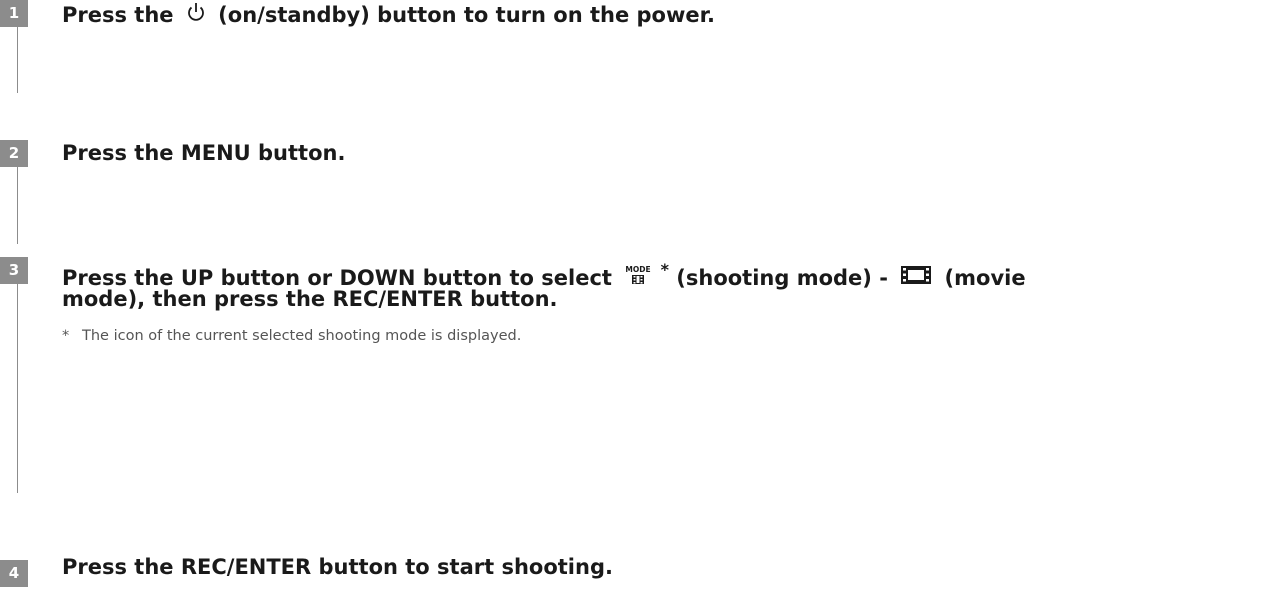 The height and width of the screenshot is (594, 1283). I want to click on step-number-badge: 3, so click(14, 270).